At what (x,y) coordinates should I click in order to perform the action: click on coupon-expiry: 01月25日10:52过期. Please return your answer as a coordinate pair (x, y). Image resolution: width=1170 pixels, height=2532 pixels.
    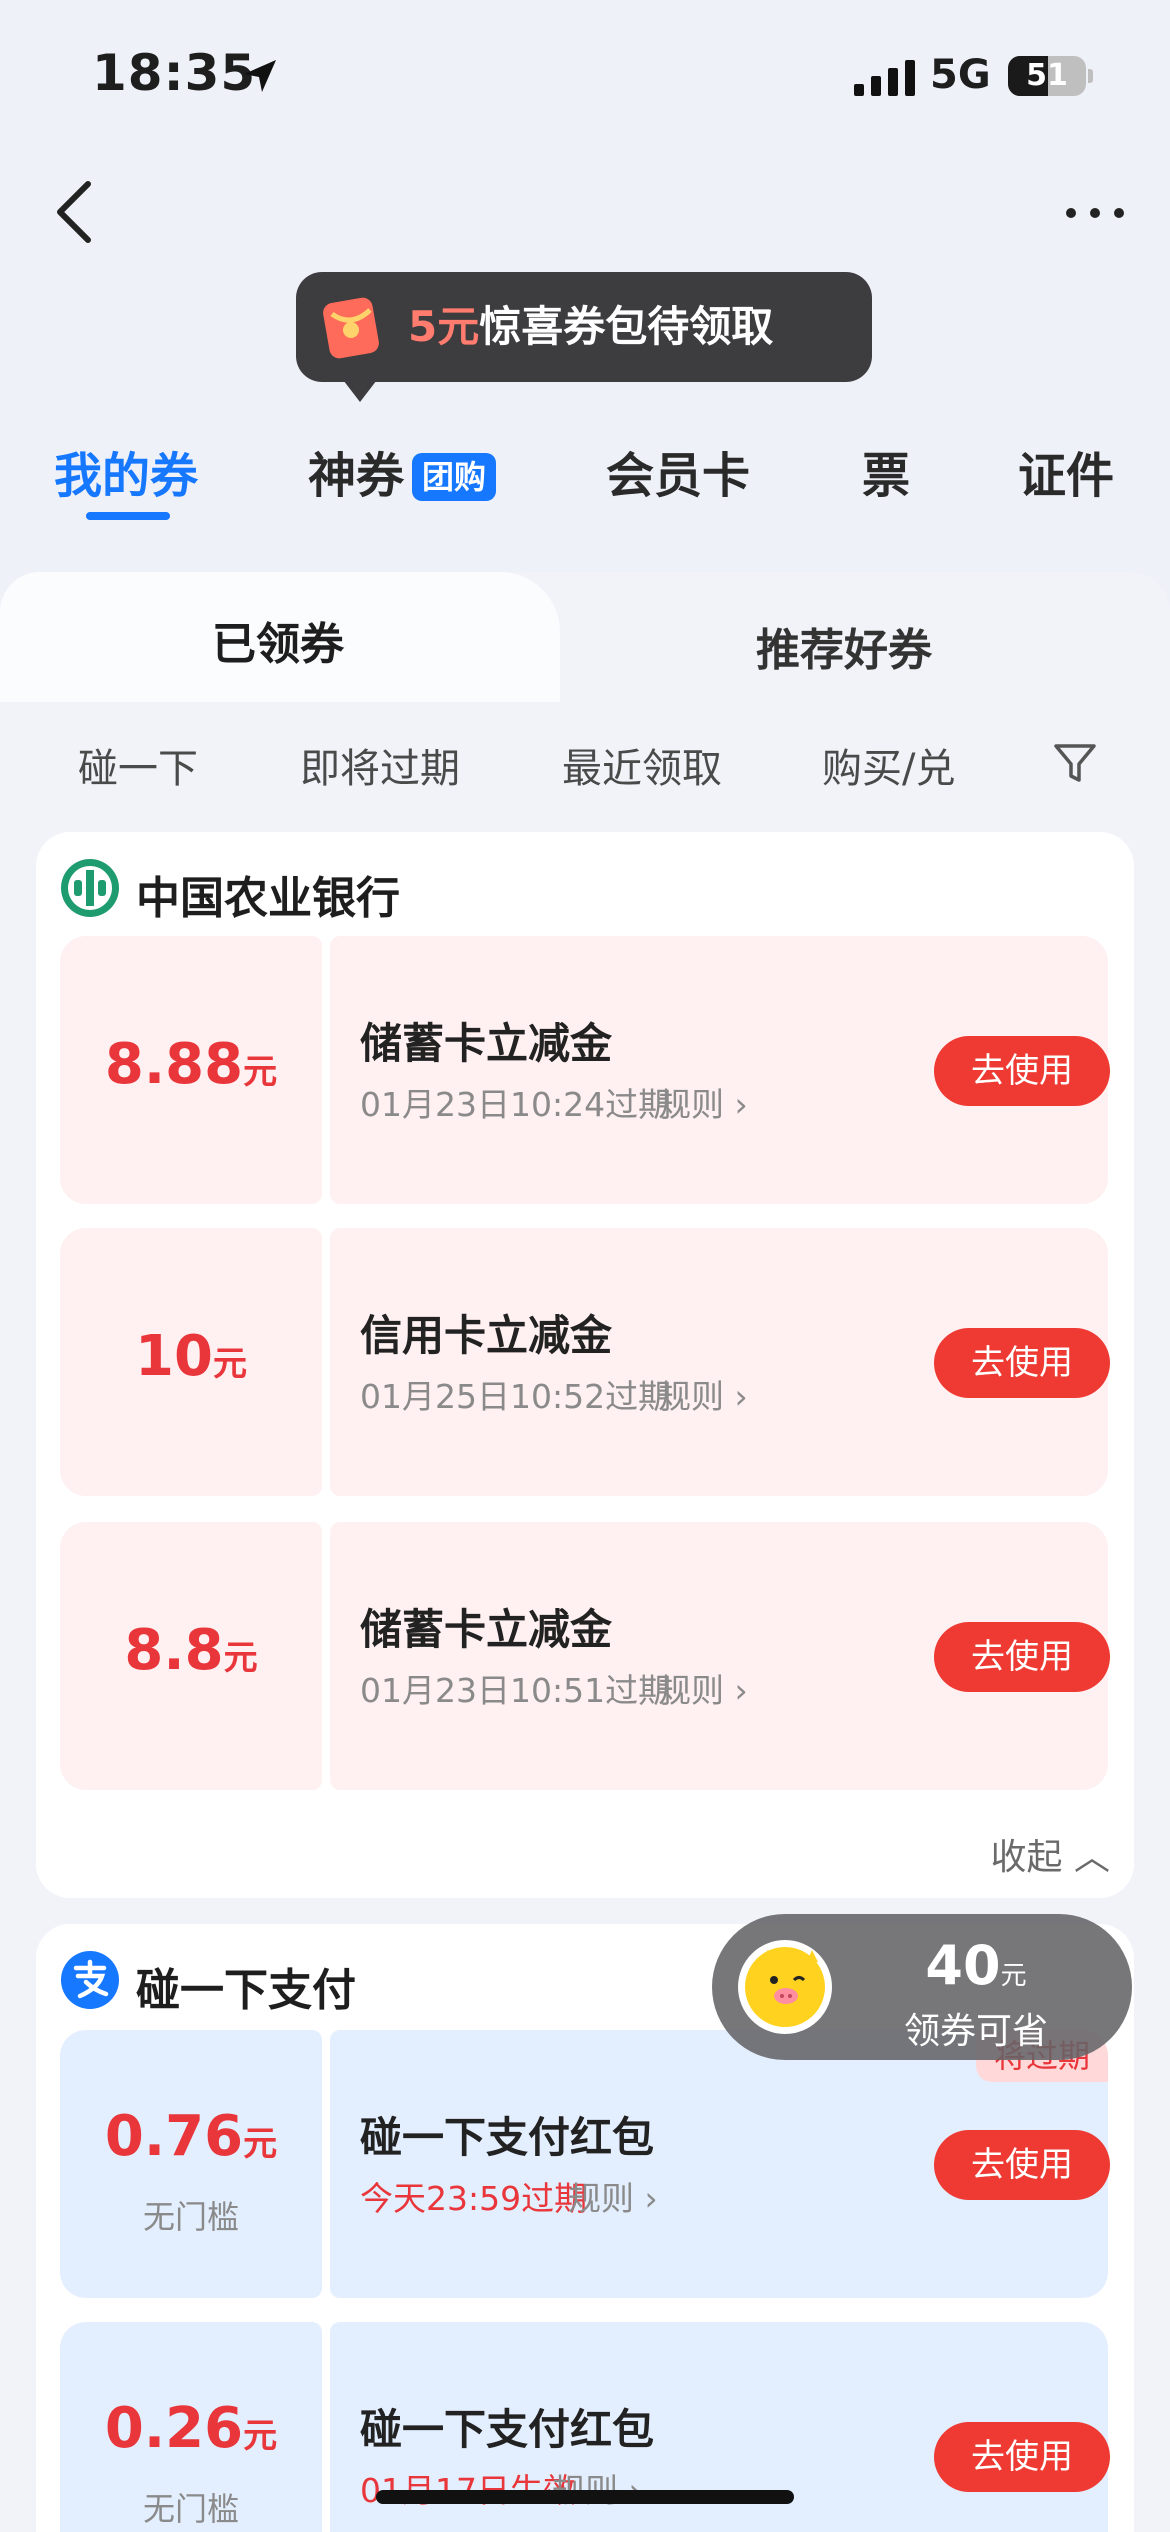
    Looking at the image, I should click on (516, 1396).